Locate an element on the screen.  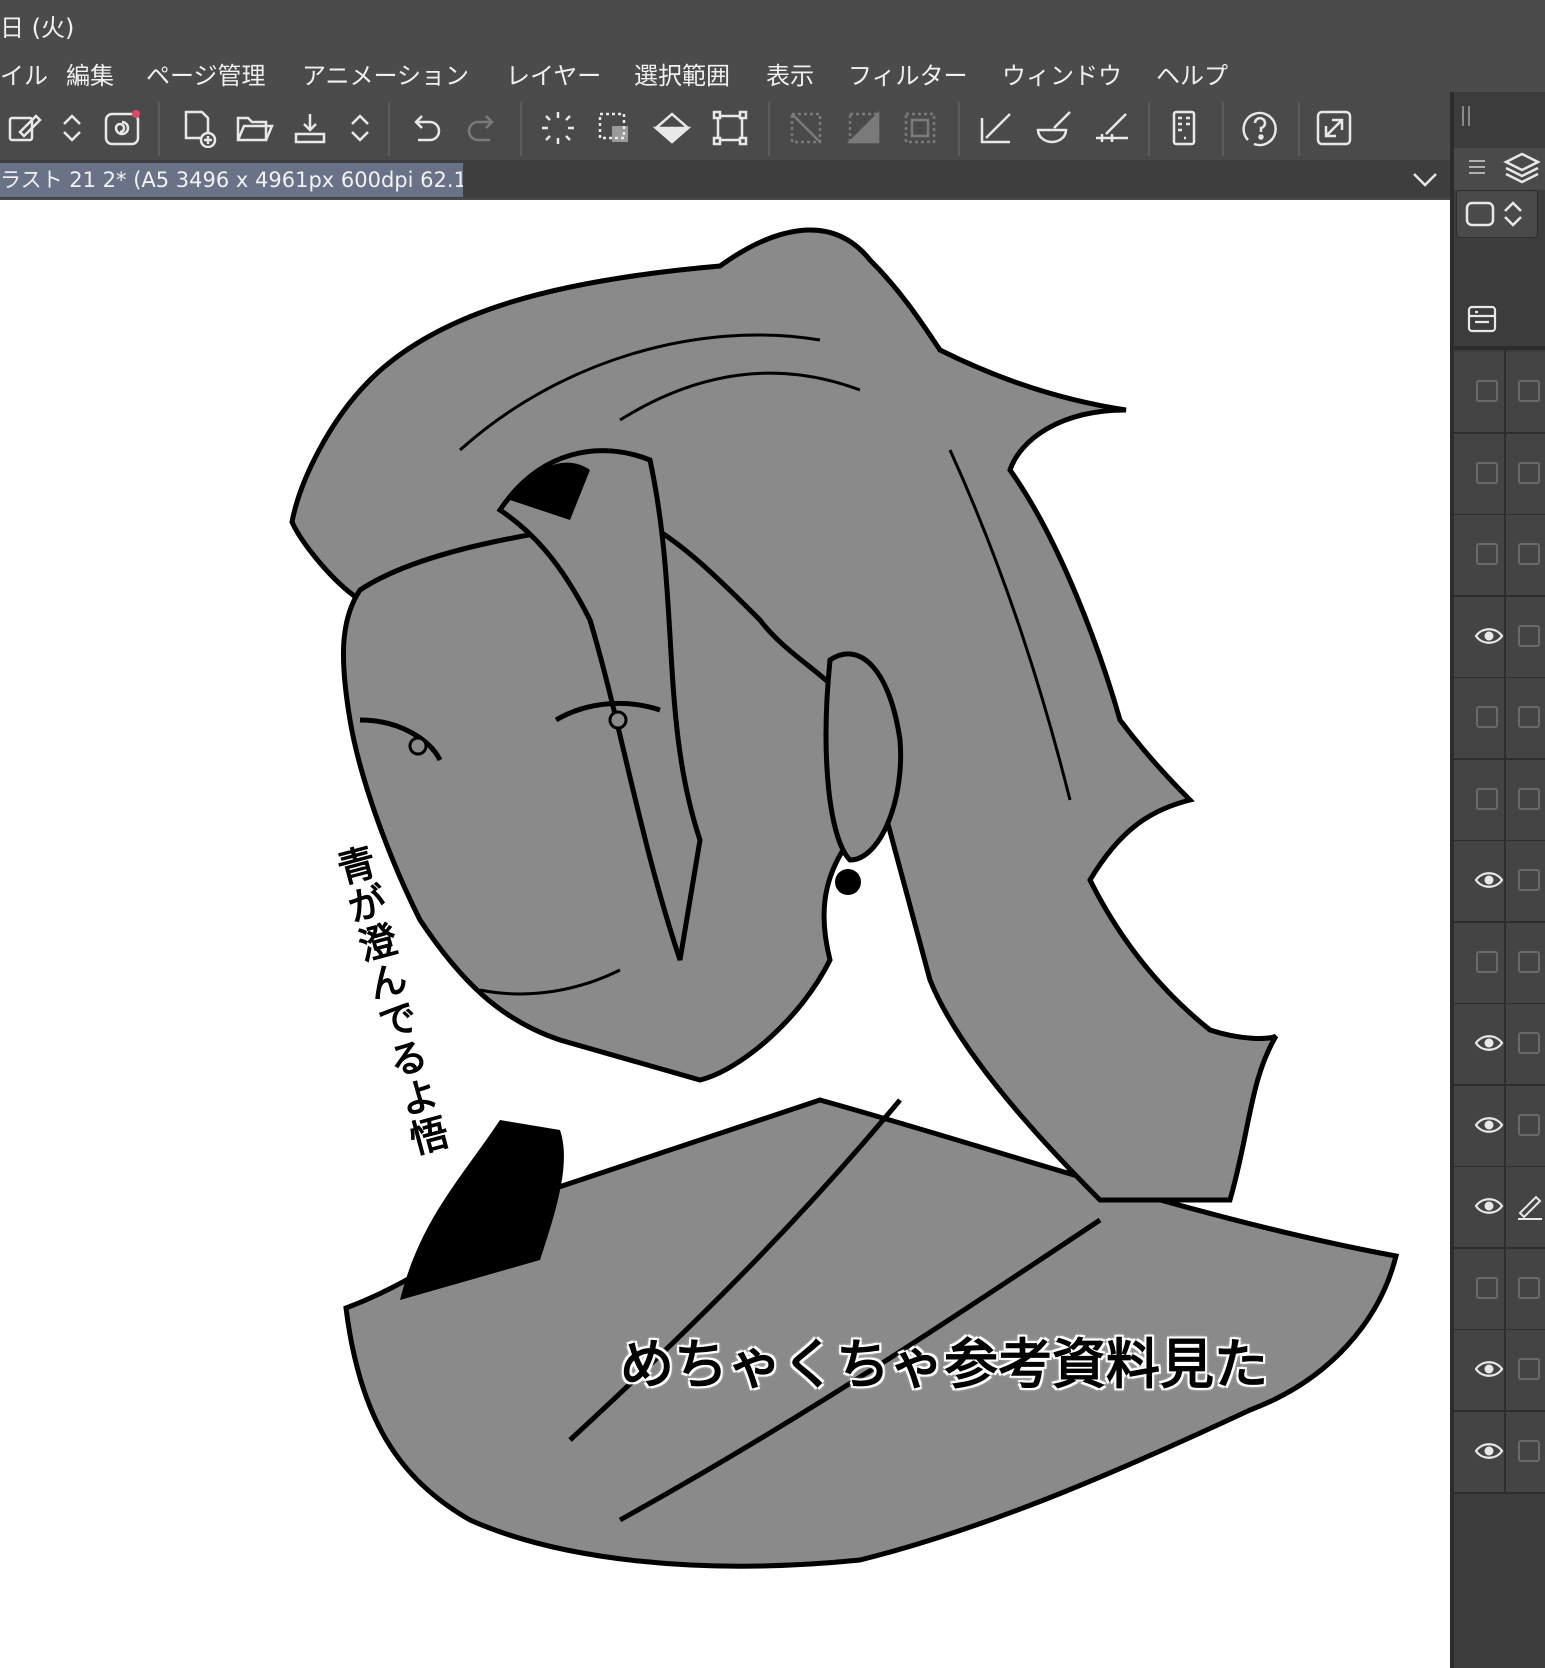
transform-icon is located at coordinates (730, 128).